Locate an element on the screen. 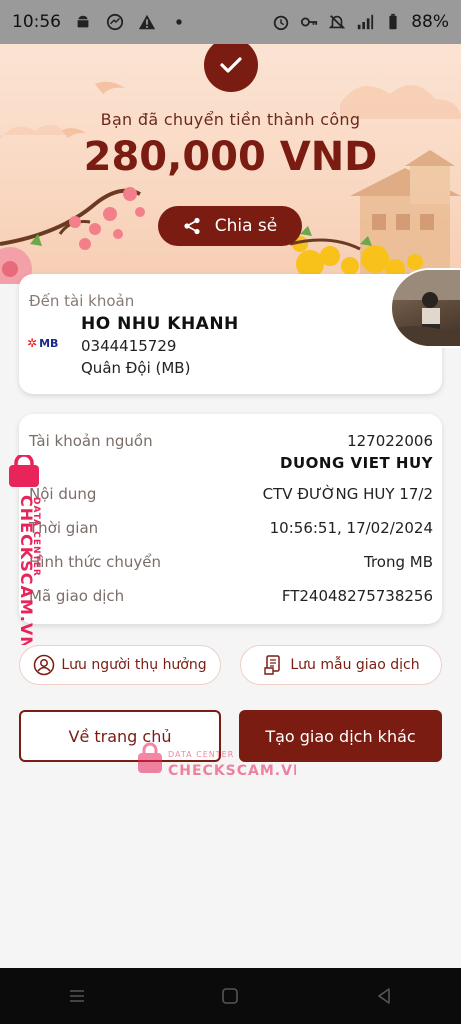  transfer-amount: 280,000 VND is located at coordinates (230, 157).